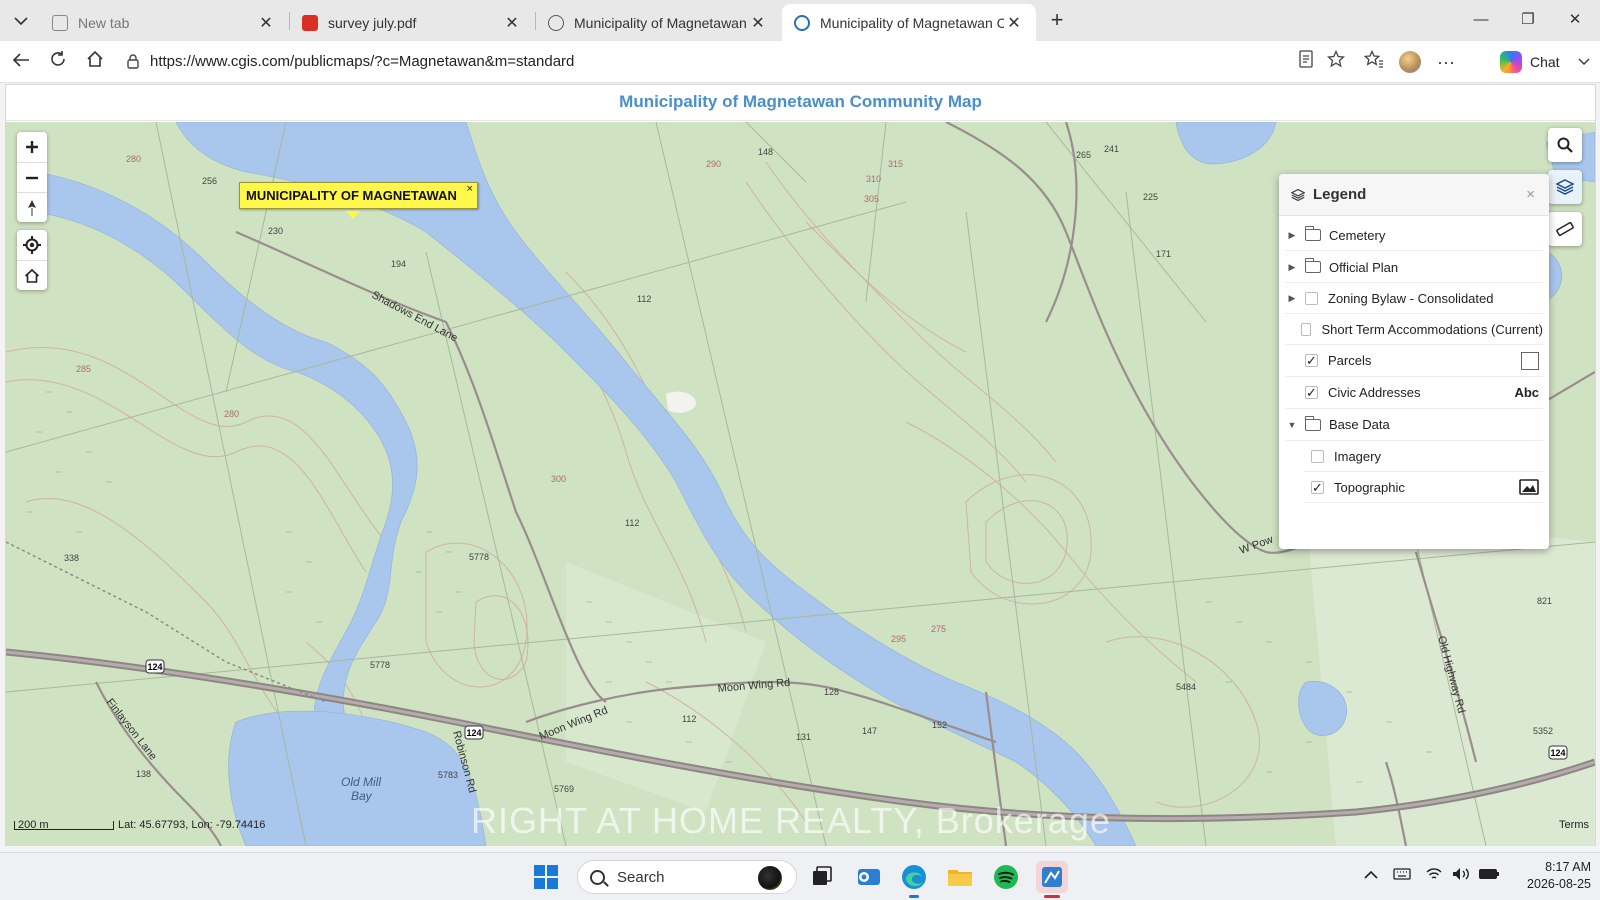  I want to click on civic-number: 5769, so click(564, 789).